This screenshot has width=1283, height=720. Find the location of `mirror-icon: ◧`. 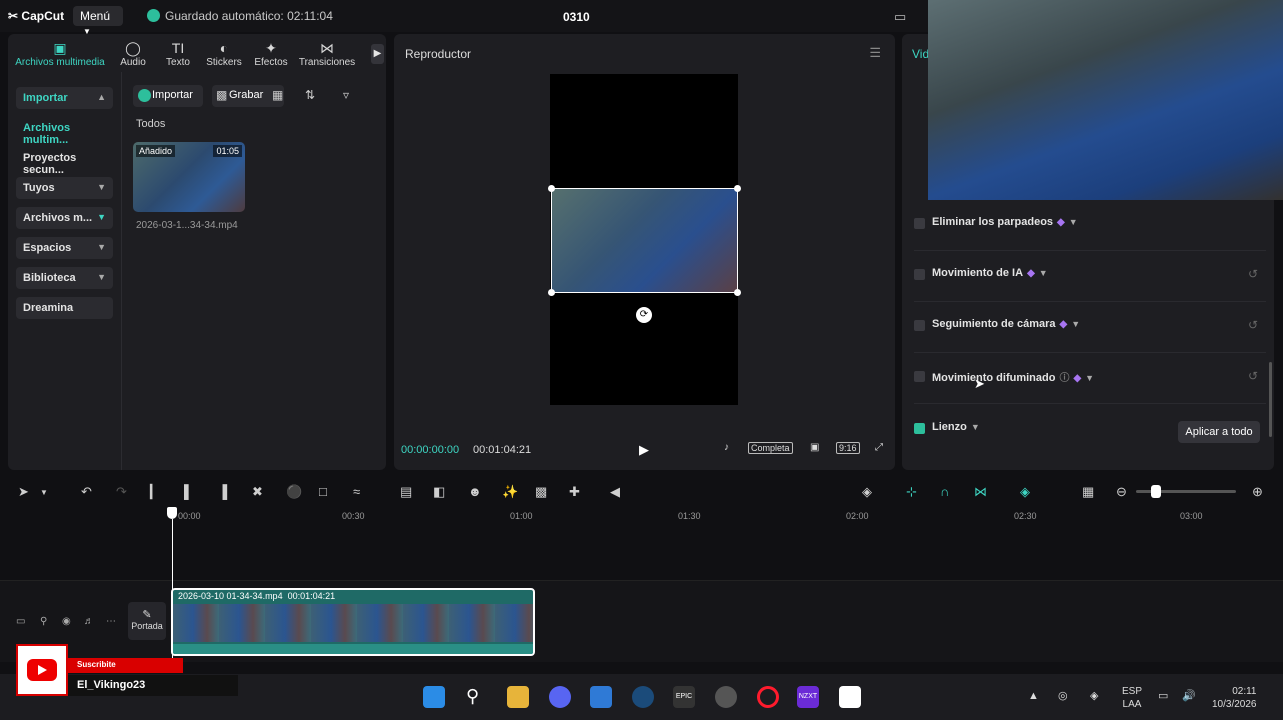

mirror-icon: ◧ is located at coordinates (439, 492).